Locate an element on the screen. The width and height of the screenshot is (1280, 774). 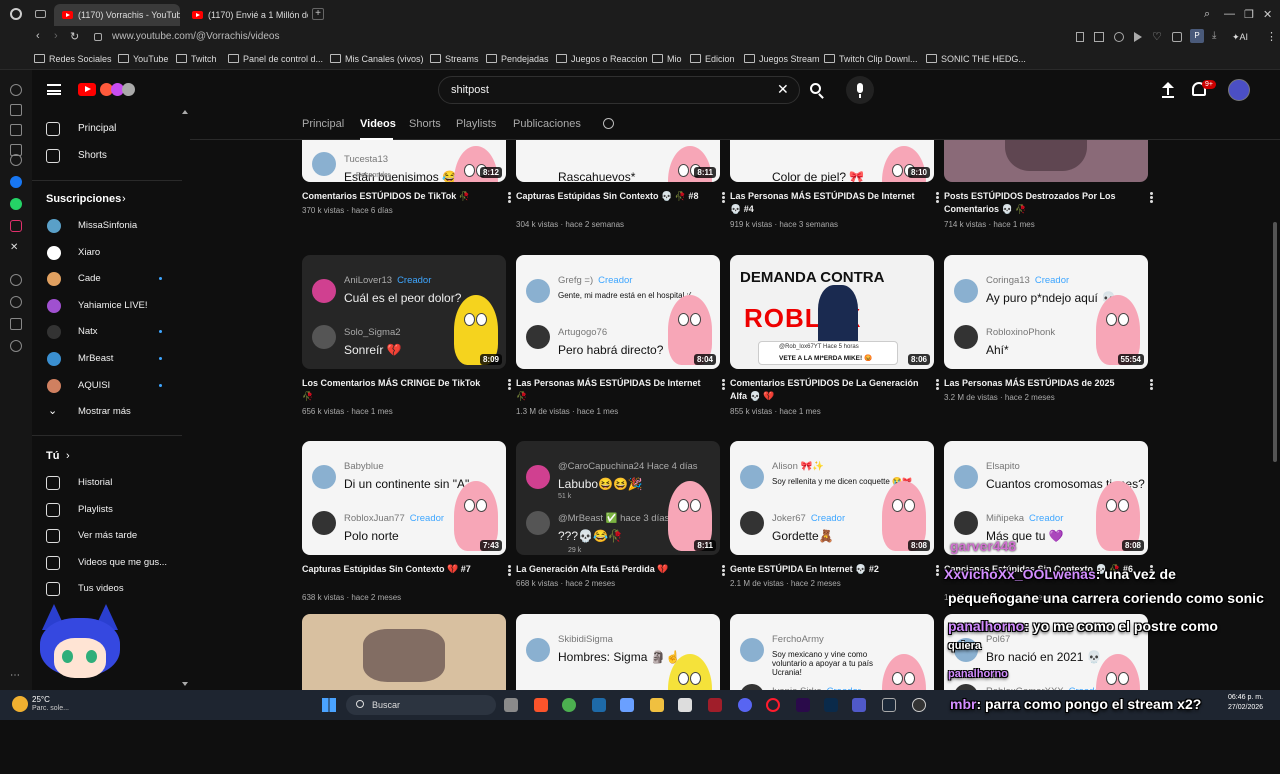
teams-icon is located at coordinates (859, 705).